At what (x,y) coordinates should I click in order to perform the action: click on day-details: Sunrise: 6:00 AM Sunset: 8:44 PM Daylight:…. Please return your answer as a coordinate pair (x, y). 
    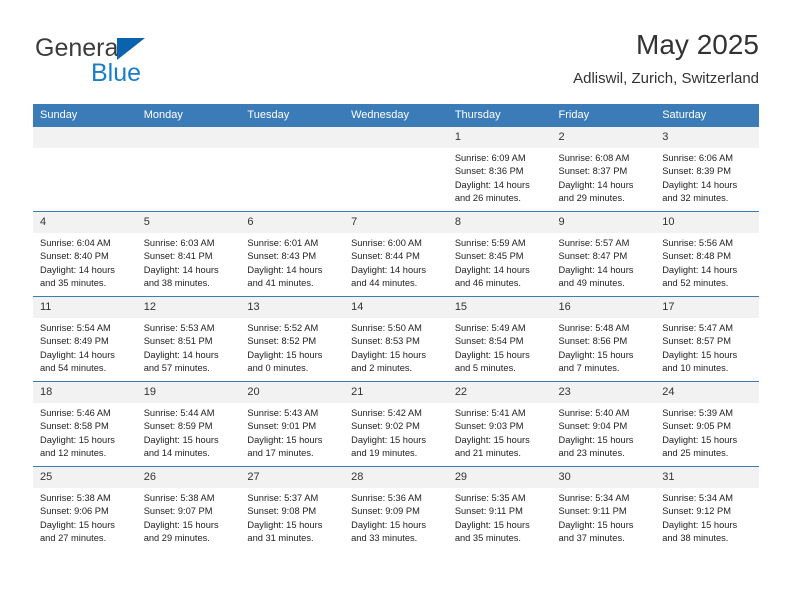
    Looking at the image, I should click on (396, 262).